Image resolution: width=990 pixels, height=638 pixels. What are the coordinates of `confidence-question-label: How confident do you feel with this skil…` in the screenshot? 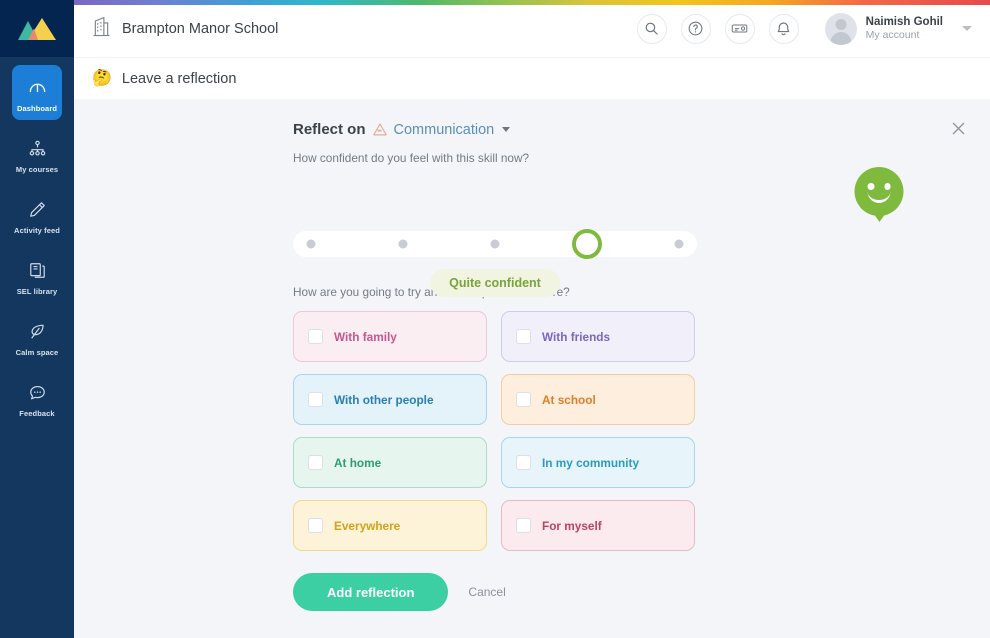 It's located at (411, 158).